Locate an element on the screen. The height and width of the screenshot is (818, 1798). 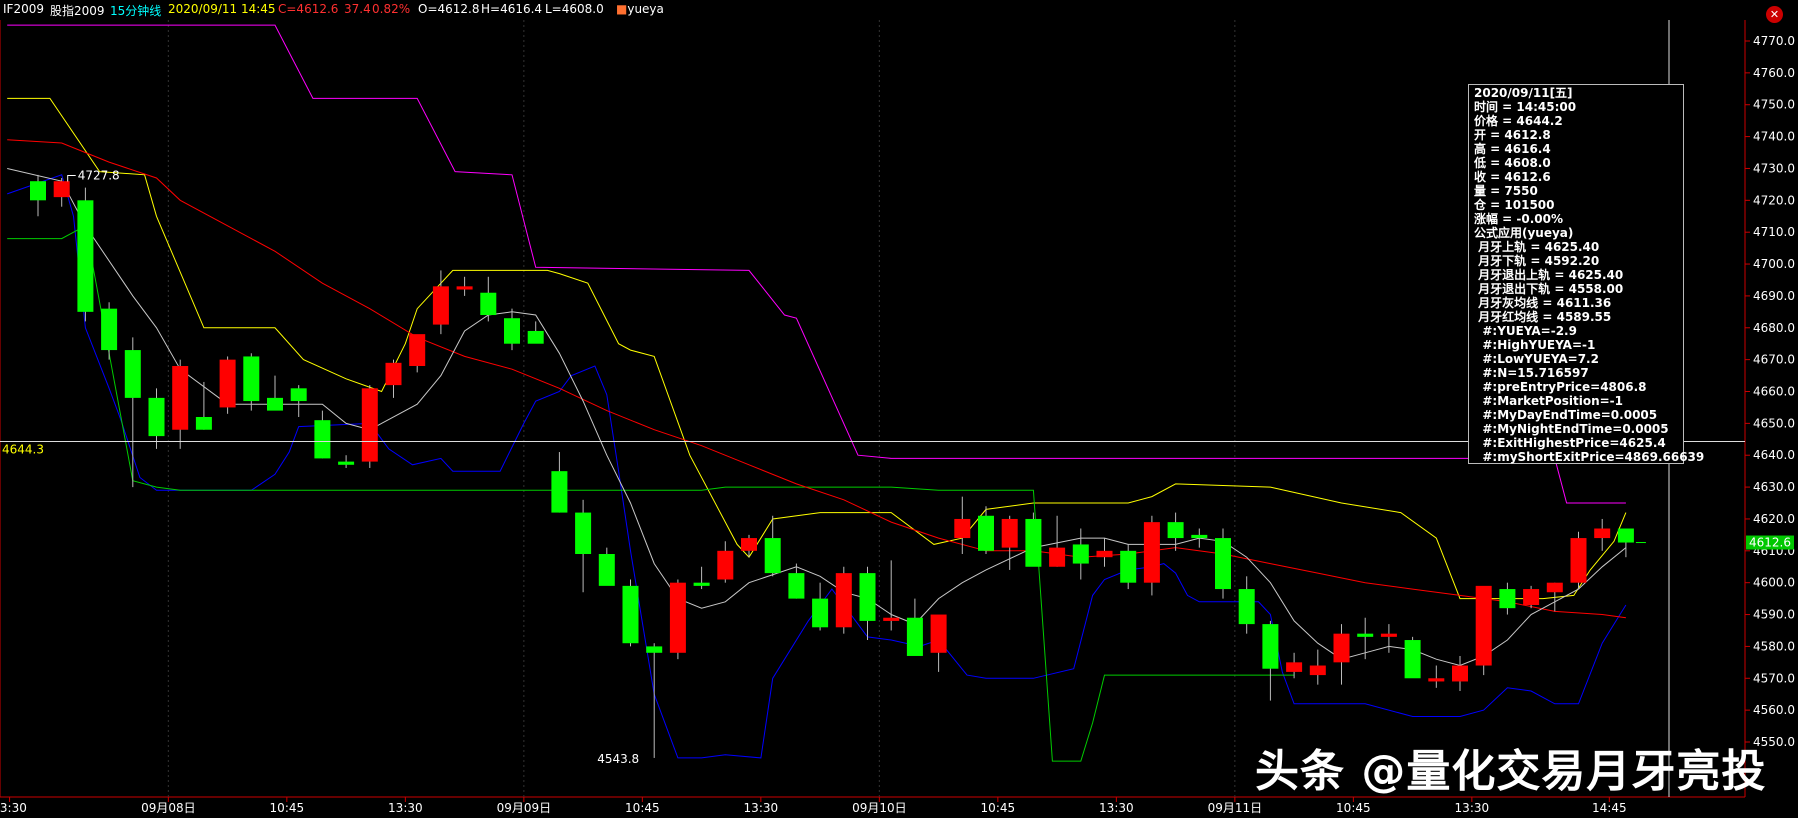
y-tick-label: 4660.0 is located at coordinates (1774, 392).